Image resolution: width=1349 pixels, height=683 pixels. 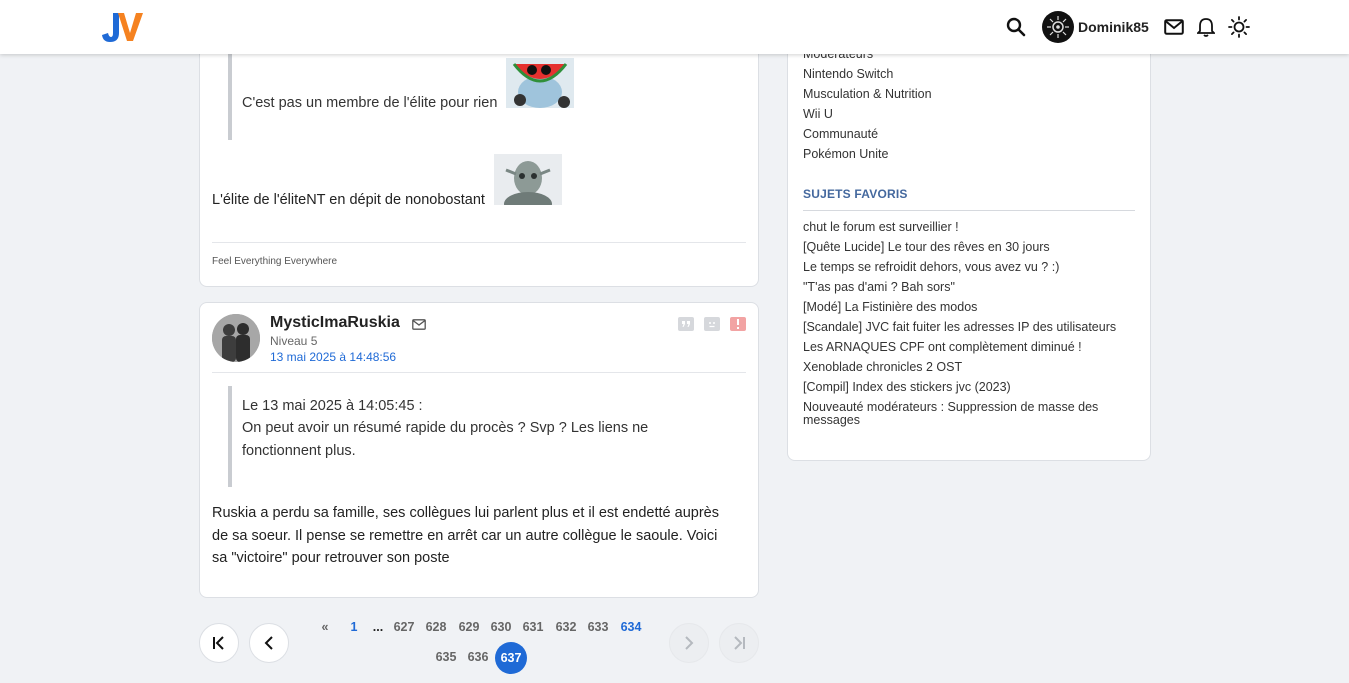 What do you see at coordinates (478, 657) in the screenshot?
I see `page-link: 636` at bounding box center [478, 657].